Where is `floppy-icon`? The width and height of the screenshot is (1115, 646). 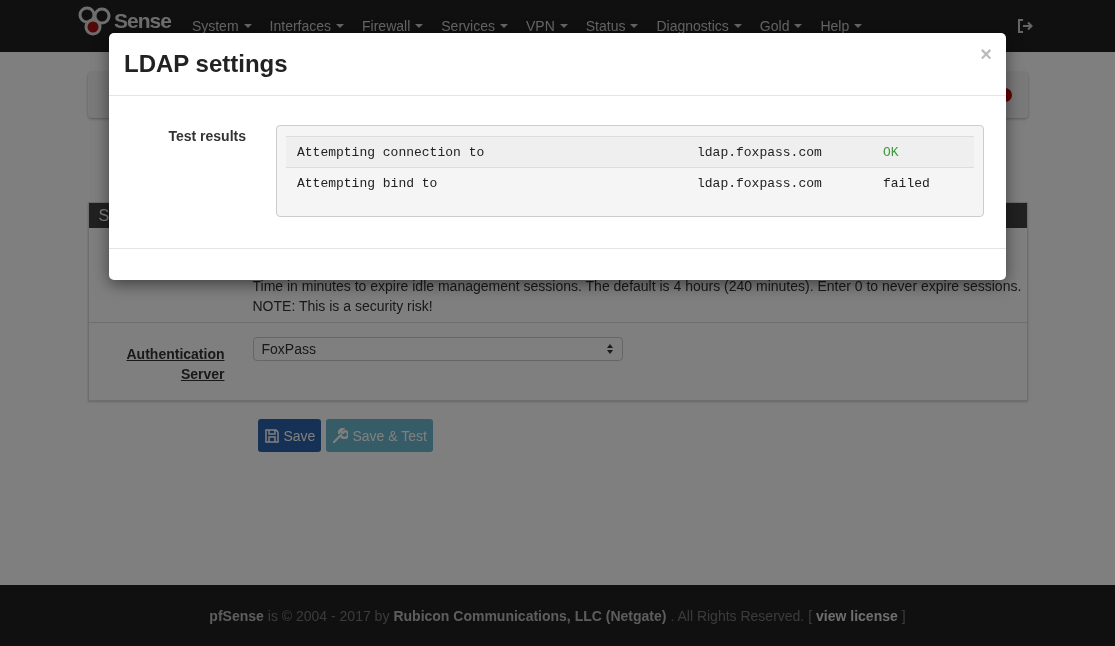 floppy-icon is located at coordinates (271, 435).